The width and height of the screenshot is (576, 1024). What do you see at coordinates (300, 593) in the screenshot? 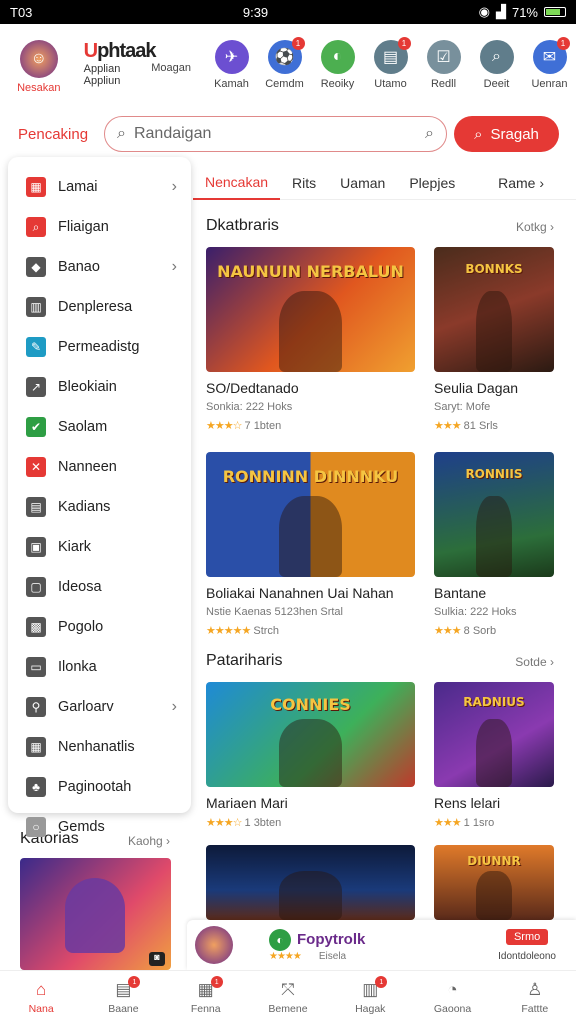
I see `game-title: Boliakai Nanahnen Uai Nahan` at bounding box center [300, 593].